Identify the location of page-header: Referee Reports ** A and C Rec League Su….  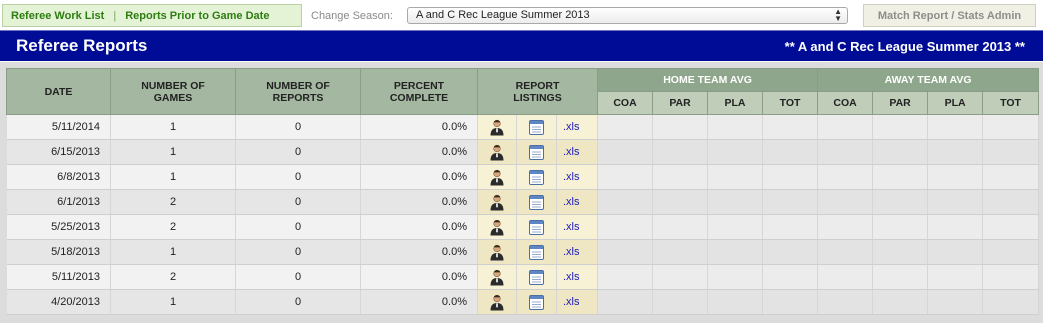
(521, 45).